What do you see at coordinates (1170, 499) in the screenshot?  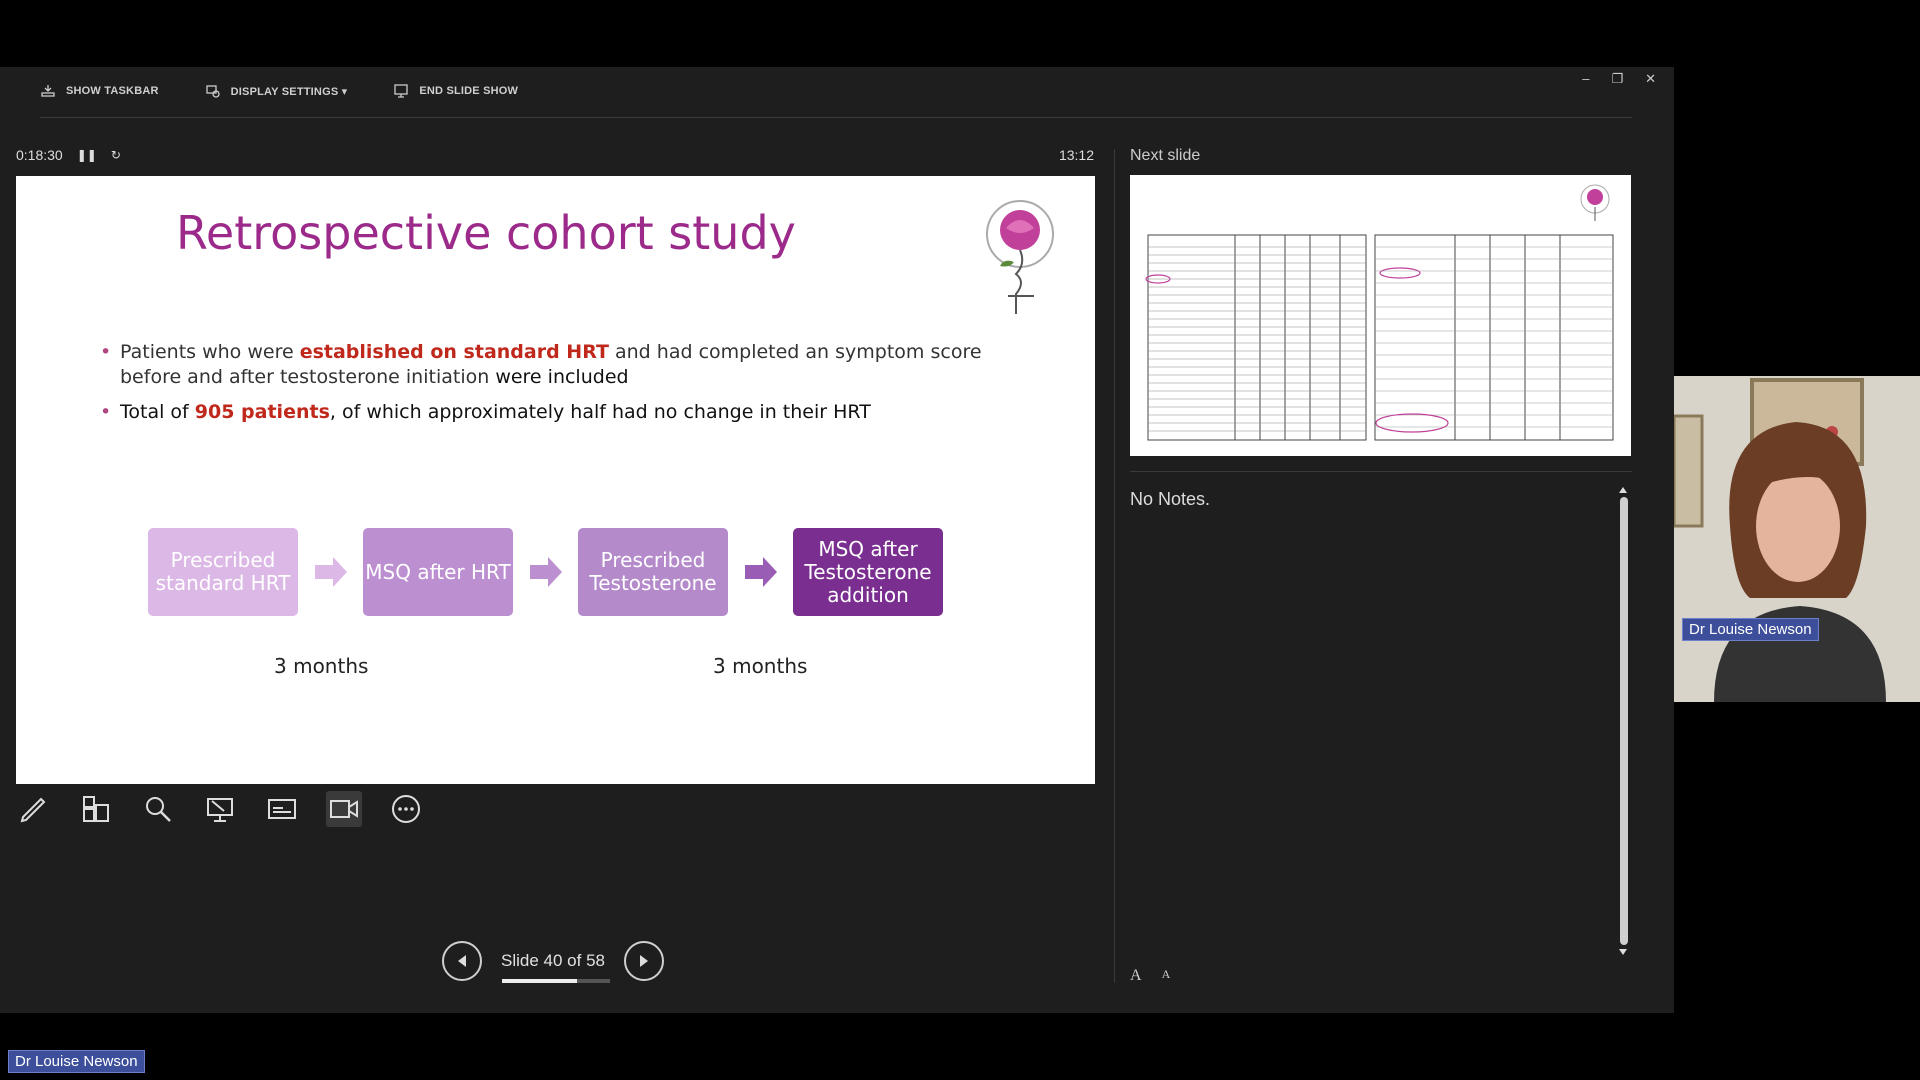 I see `speaker-notes: No Notes.` at bounding box center [1170, 499].